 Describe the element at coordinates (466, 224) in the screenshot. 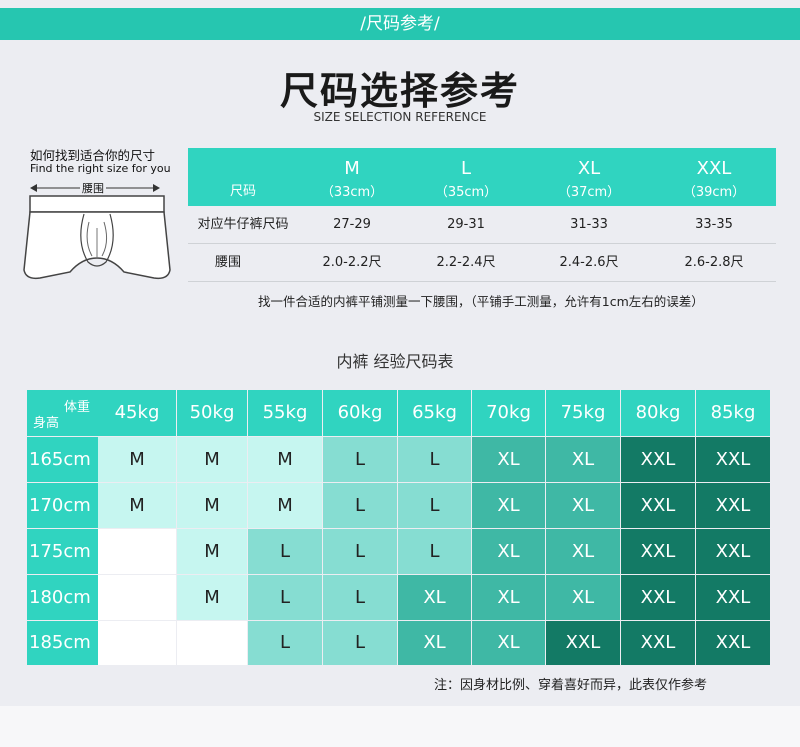

I see `table-cell: 29-31` at that location.